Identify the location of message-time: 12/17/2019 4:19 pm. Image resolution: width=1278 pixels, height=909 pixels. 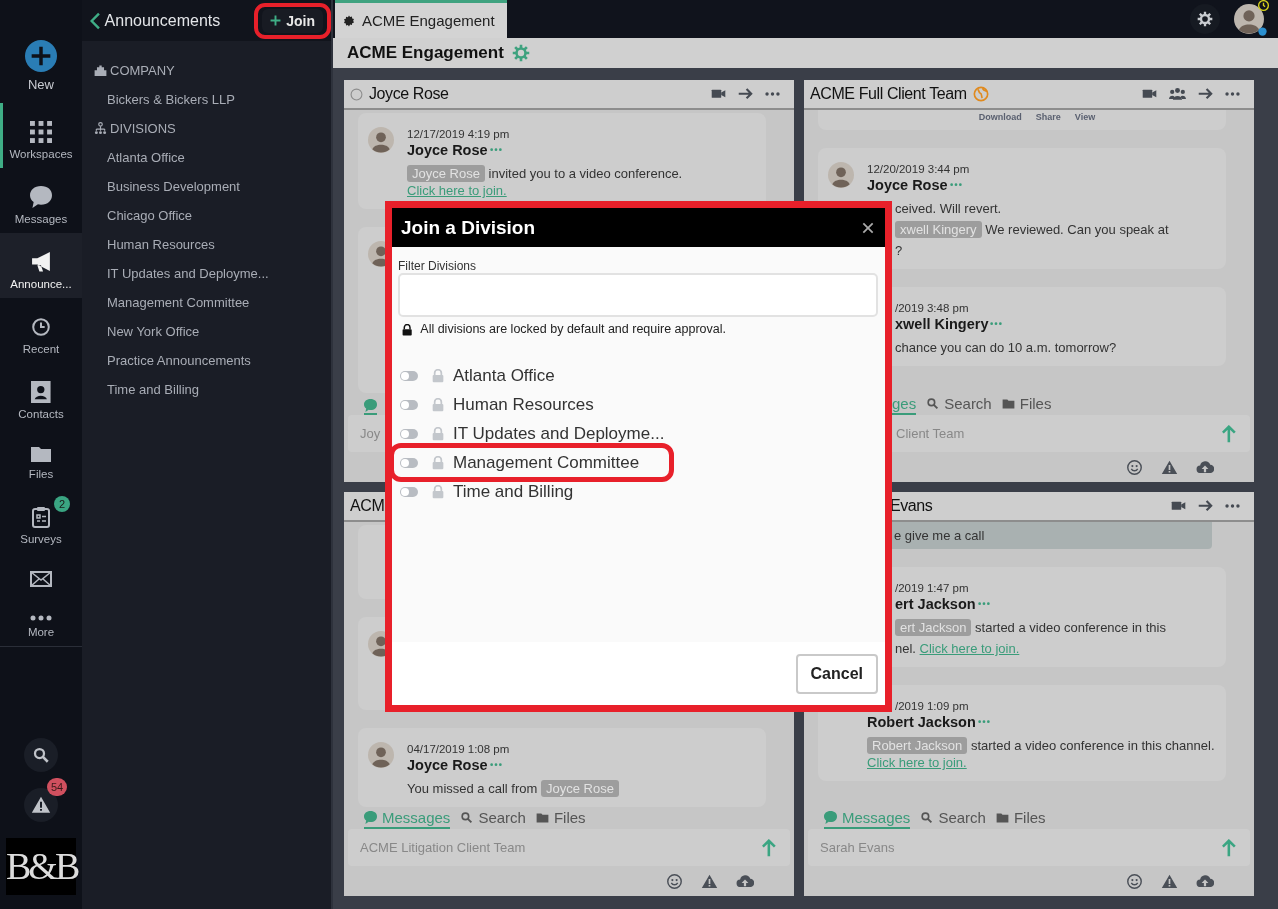
(458, 134).